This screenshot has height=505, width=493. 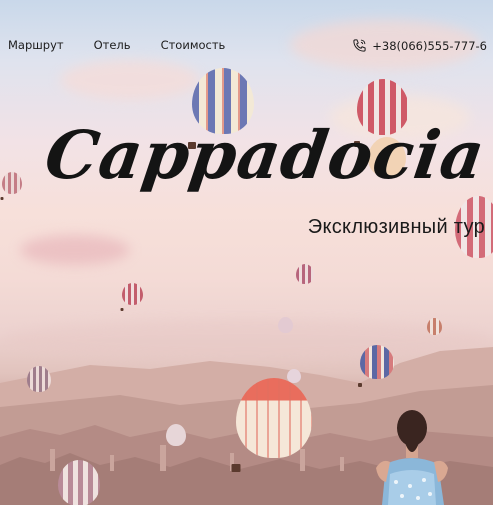 I want to click on phone-number: +38(066)555-777-6, so click(x=429, y=45).